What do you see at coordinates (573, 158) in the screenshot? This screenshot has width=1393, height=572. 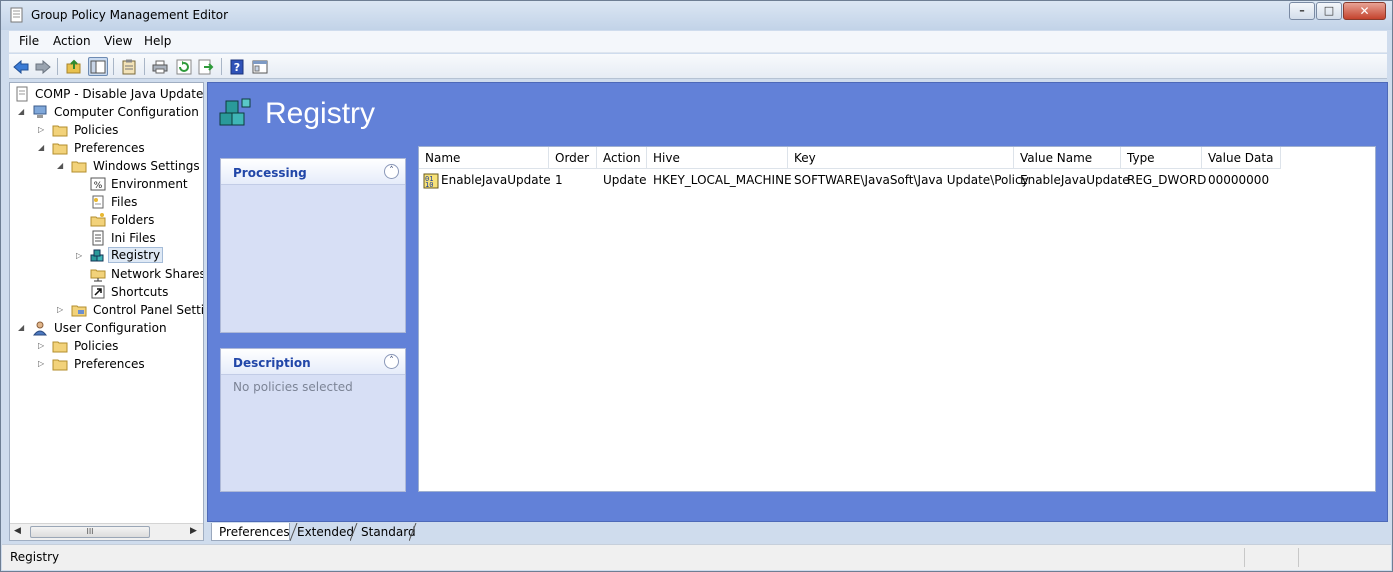 I see `column-header-order: Order` at bounding box center [573, 158].